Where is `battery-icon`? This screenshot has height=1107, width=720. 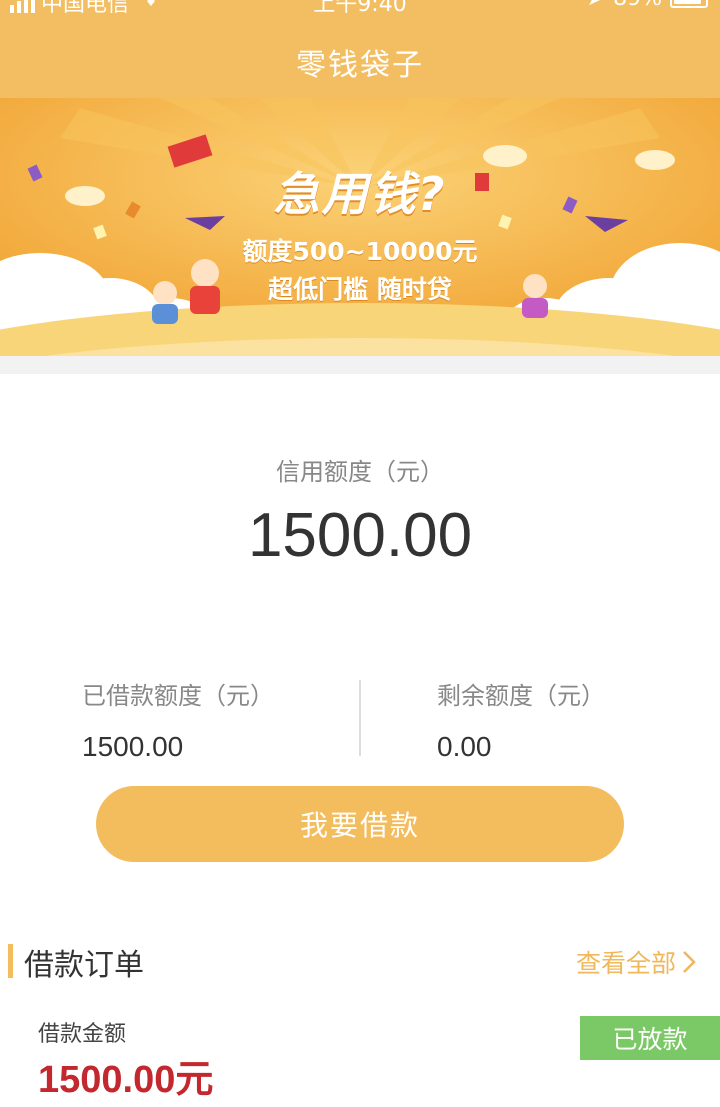
battery-icon is located at coordinates (689, 4).